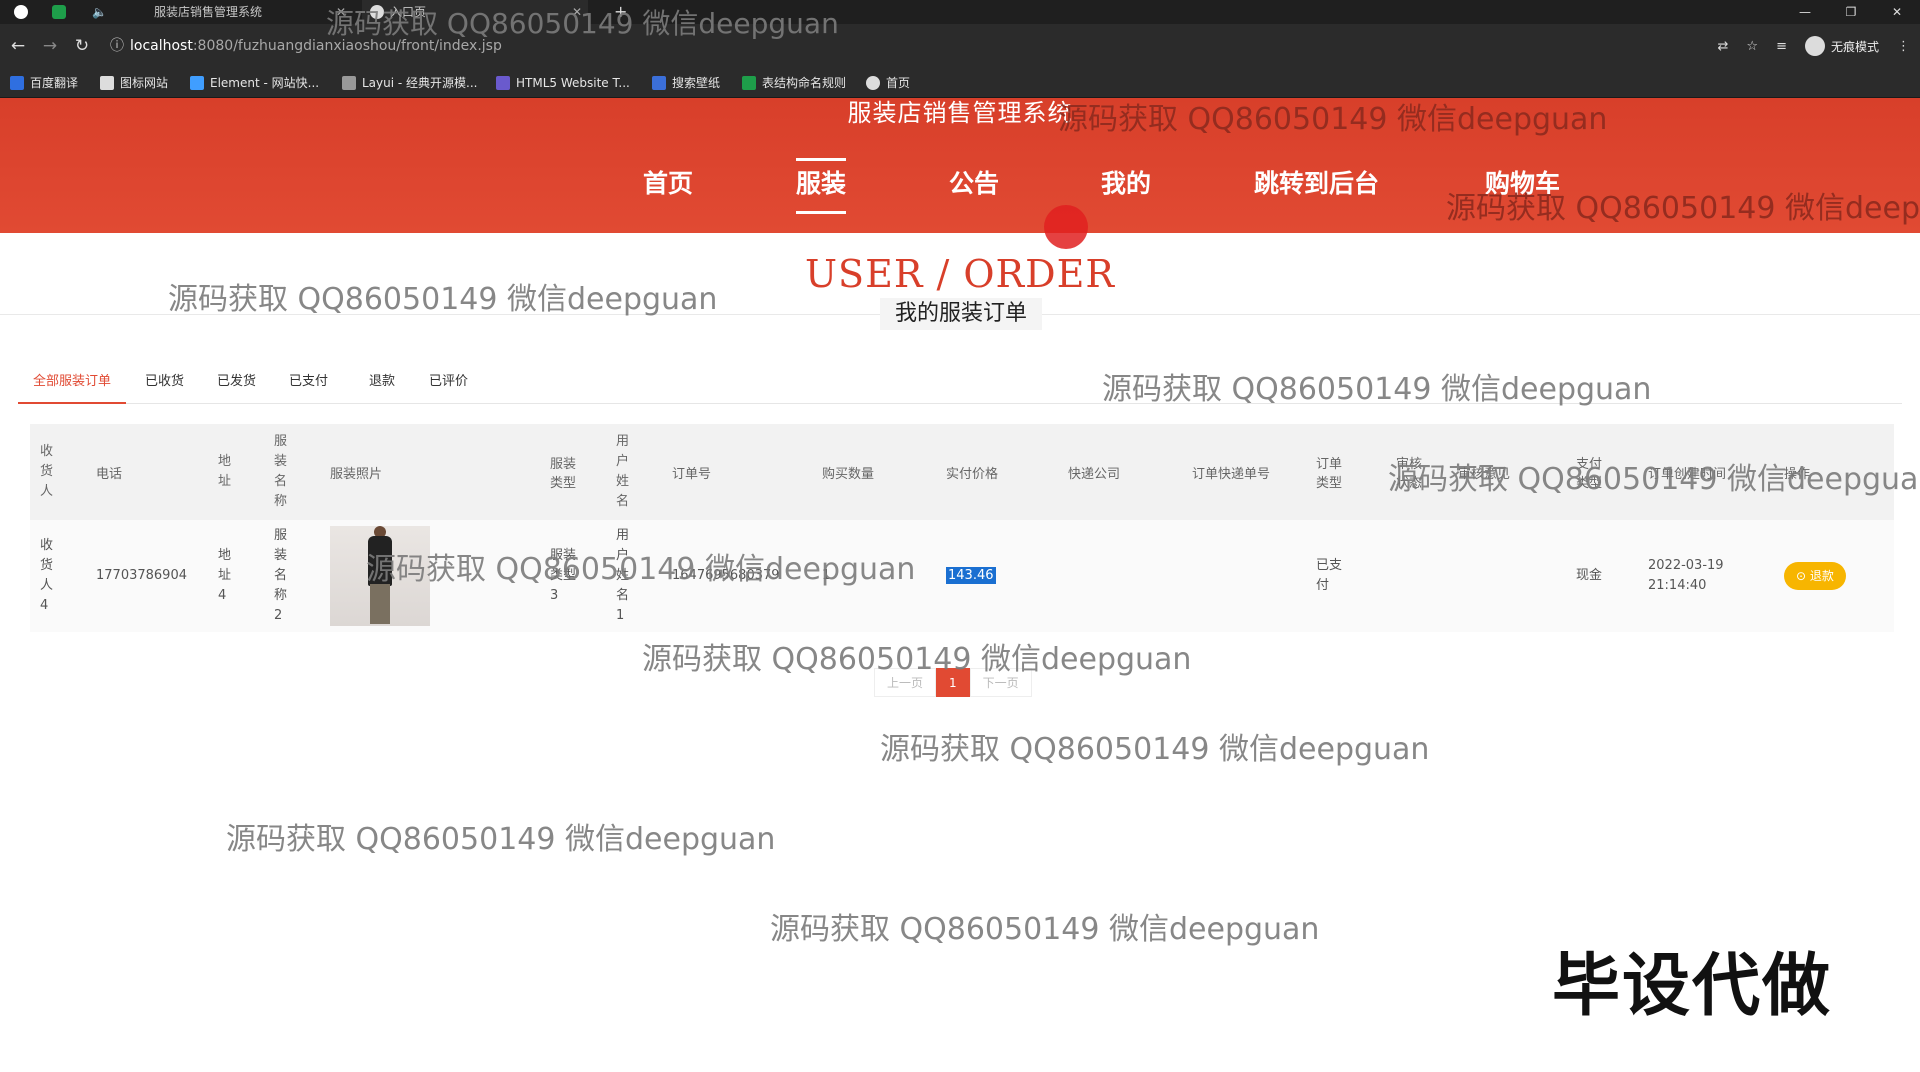  I want to click on restore-icon: ❐, so click(1851, 12).